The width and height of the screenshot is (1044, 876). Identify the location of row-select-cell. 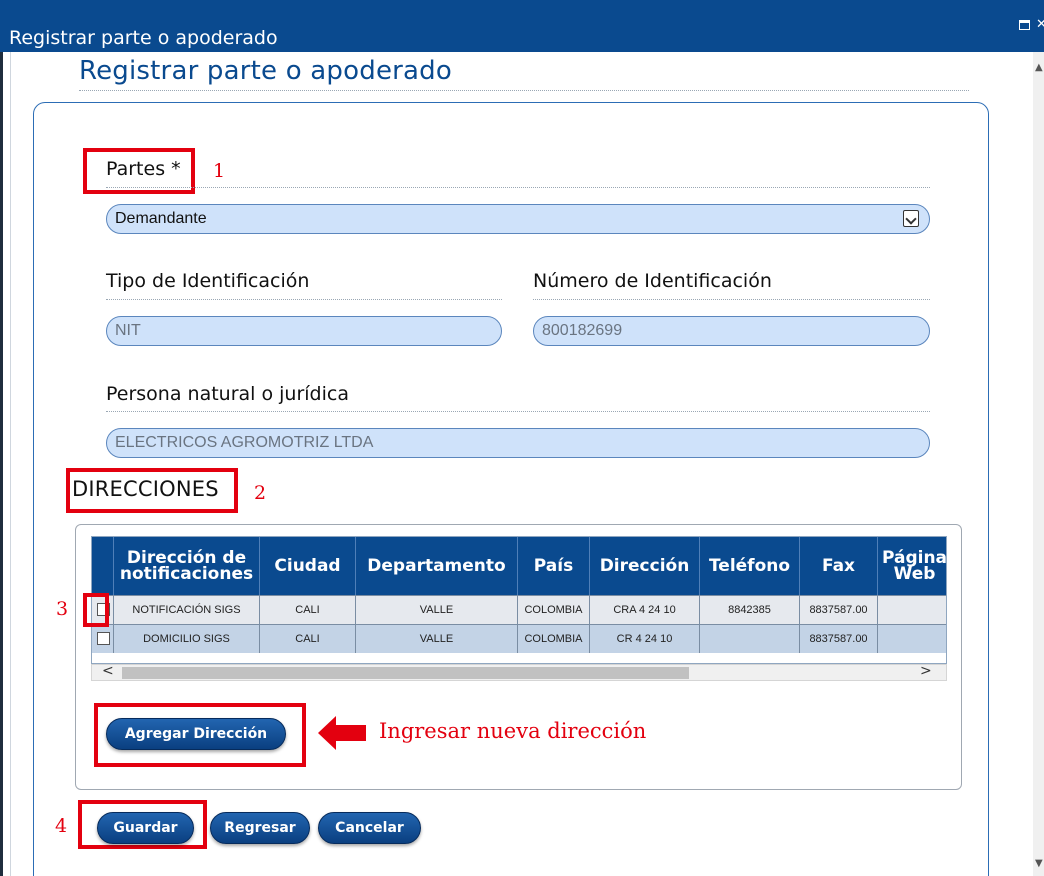
(103, 639).